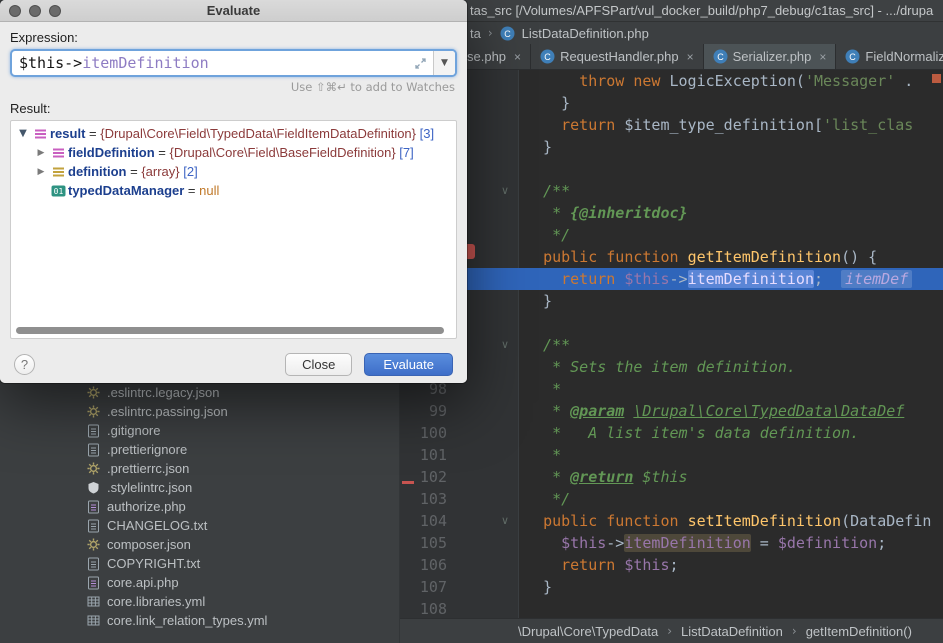 The height and width of the screenshot is (643, 943). What do you see at coordinates (145, 63) in the screenshot?
I see `expression-token: itemDefinition` at bounding box center [145, 63].